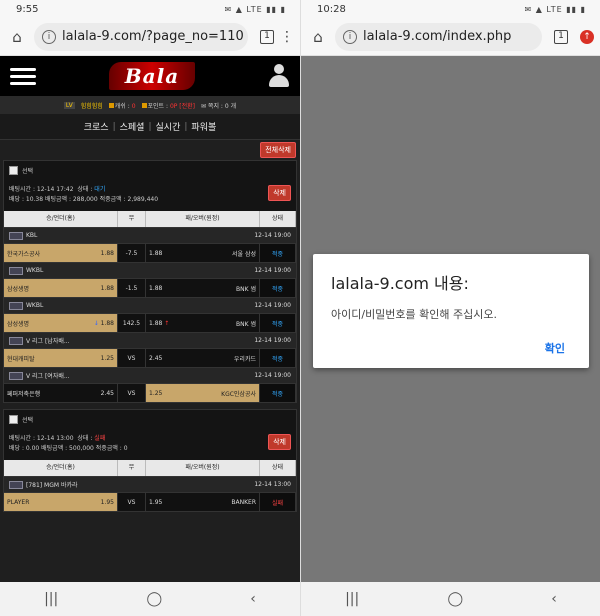 The height and width of the screenshot is (616, 600). Describe the element at coordinates (133, 106) in the screenshot. I see `cash-value: 0` at that location.